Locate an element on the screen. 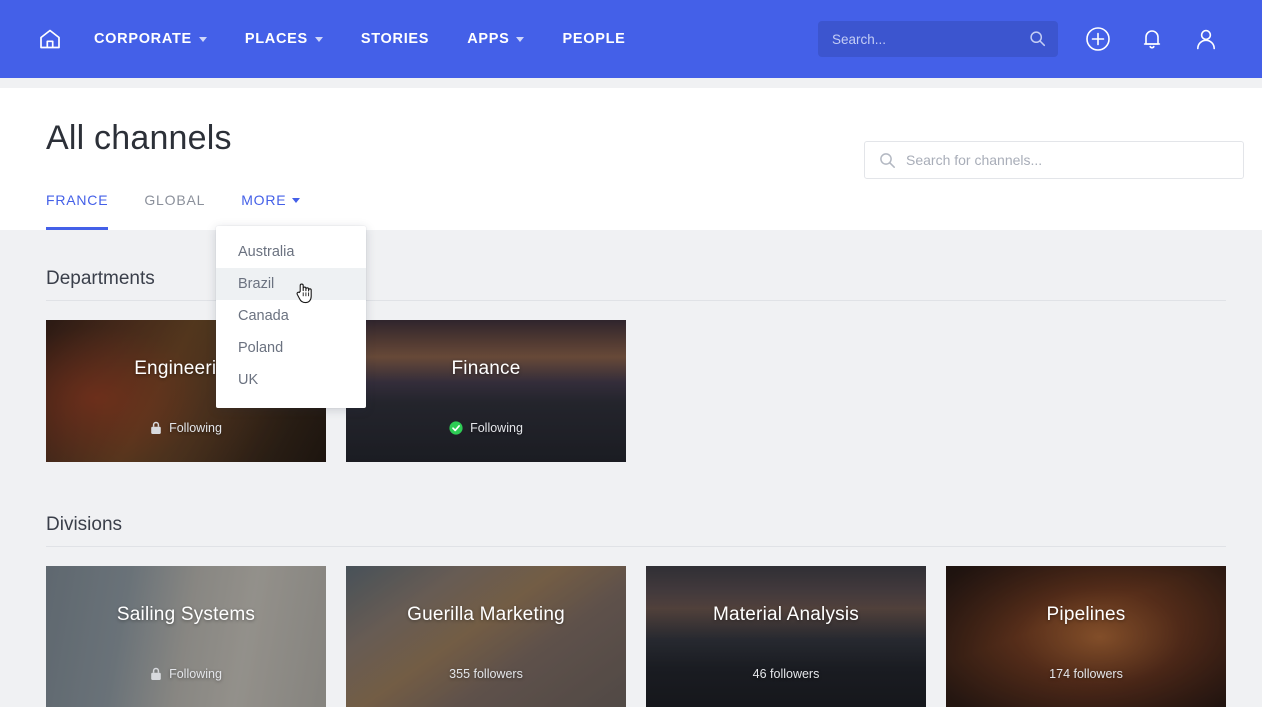  channel-search-input is located at coordinates (1056, 160).